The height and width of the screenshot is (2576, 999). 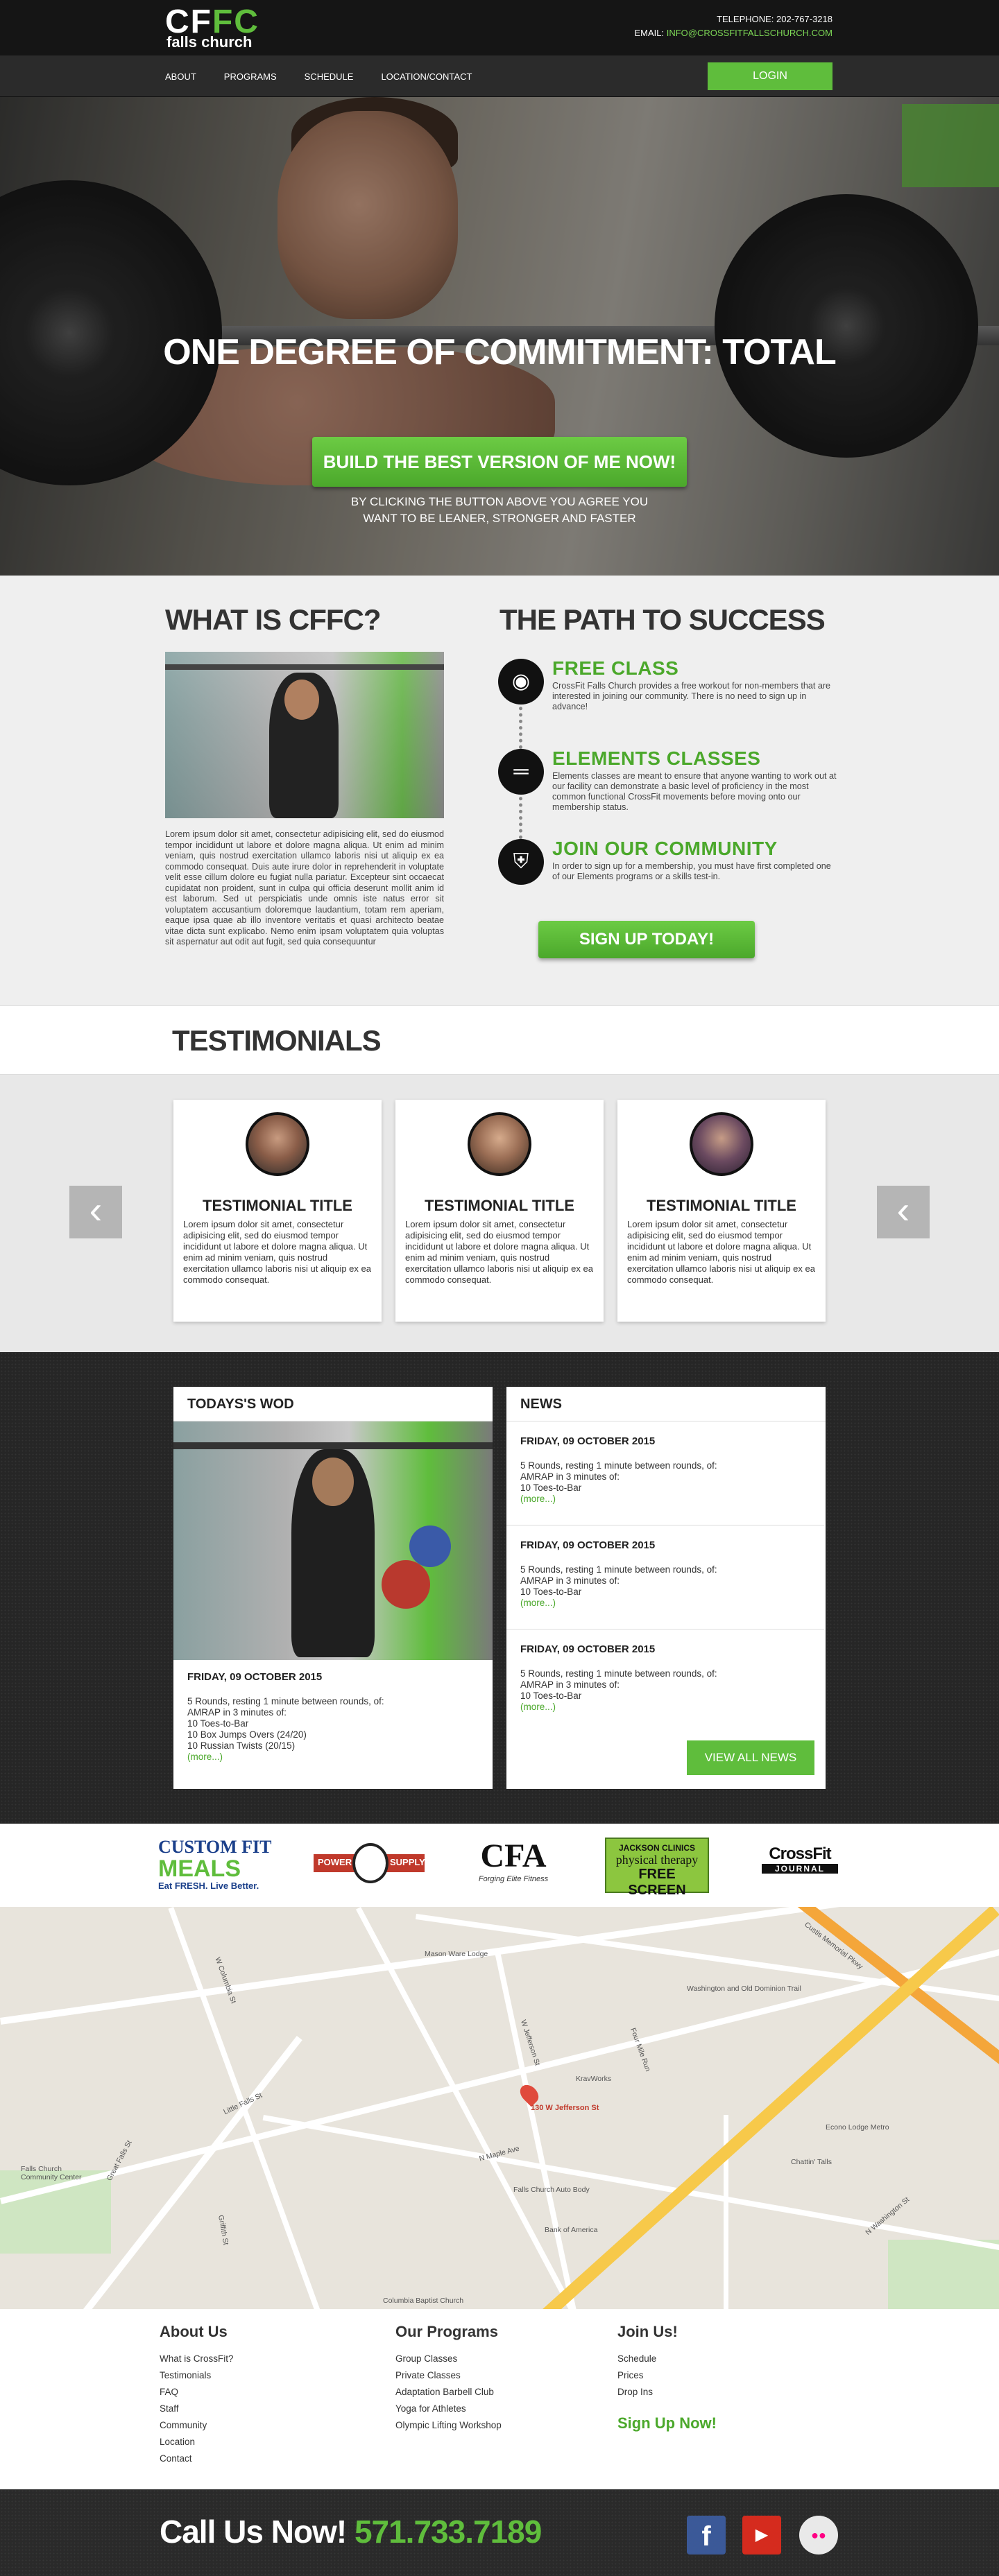 I want to click on hero-cta-button: BUILD THE BEST VERSION OF ME NOW!, so click(x=499, y=462).